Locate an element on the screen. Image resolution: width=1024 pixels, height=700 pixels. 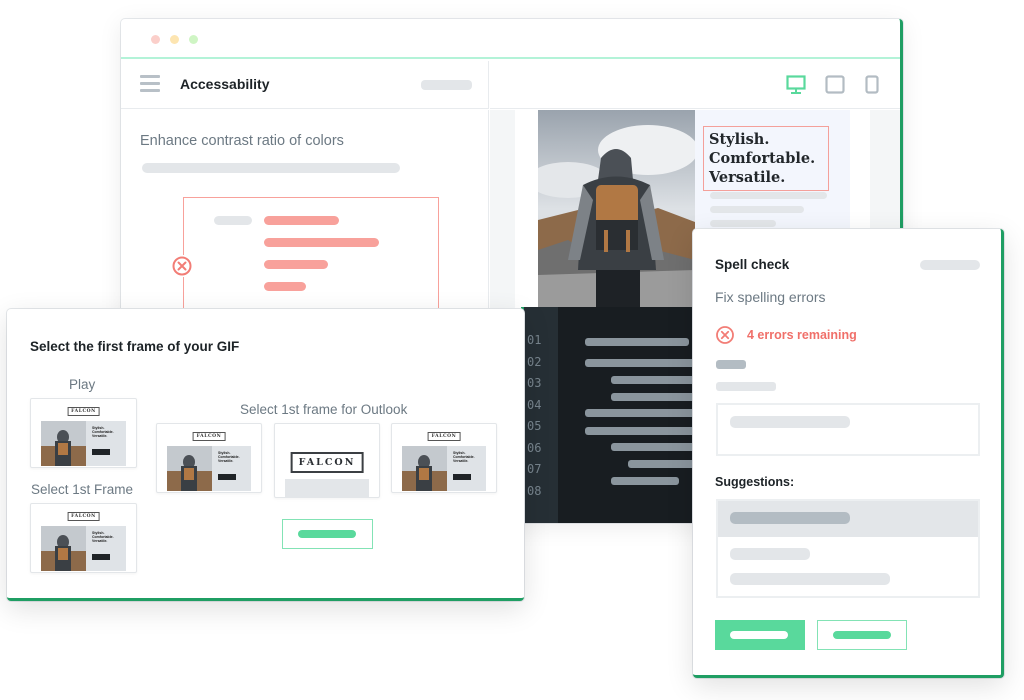
line-number: 01 is located at coordinates (534, 340).